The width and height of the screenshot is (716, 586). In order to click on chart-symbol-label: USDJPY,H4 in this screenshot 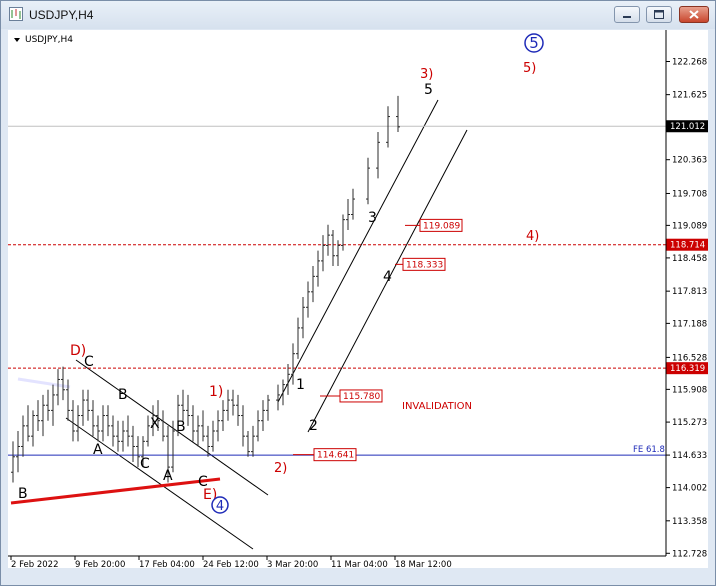, I will do `click(49, 40)`.